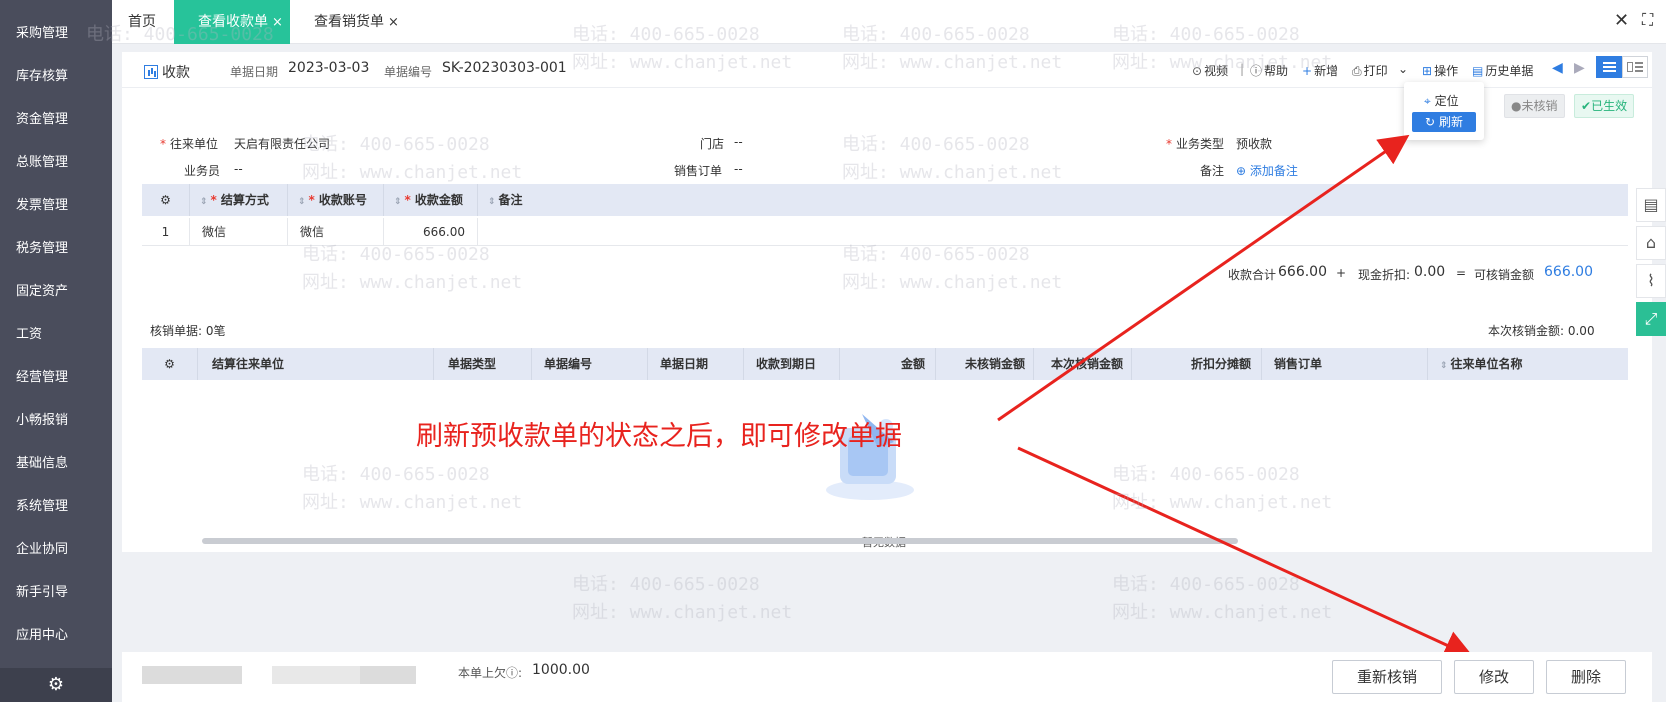  Describe the element at coordinates (1609, 67) in the screenshot. I see `list-view-icon` at that location.